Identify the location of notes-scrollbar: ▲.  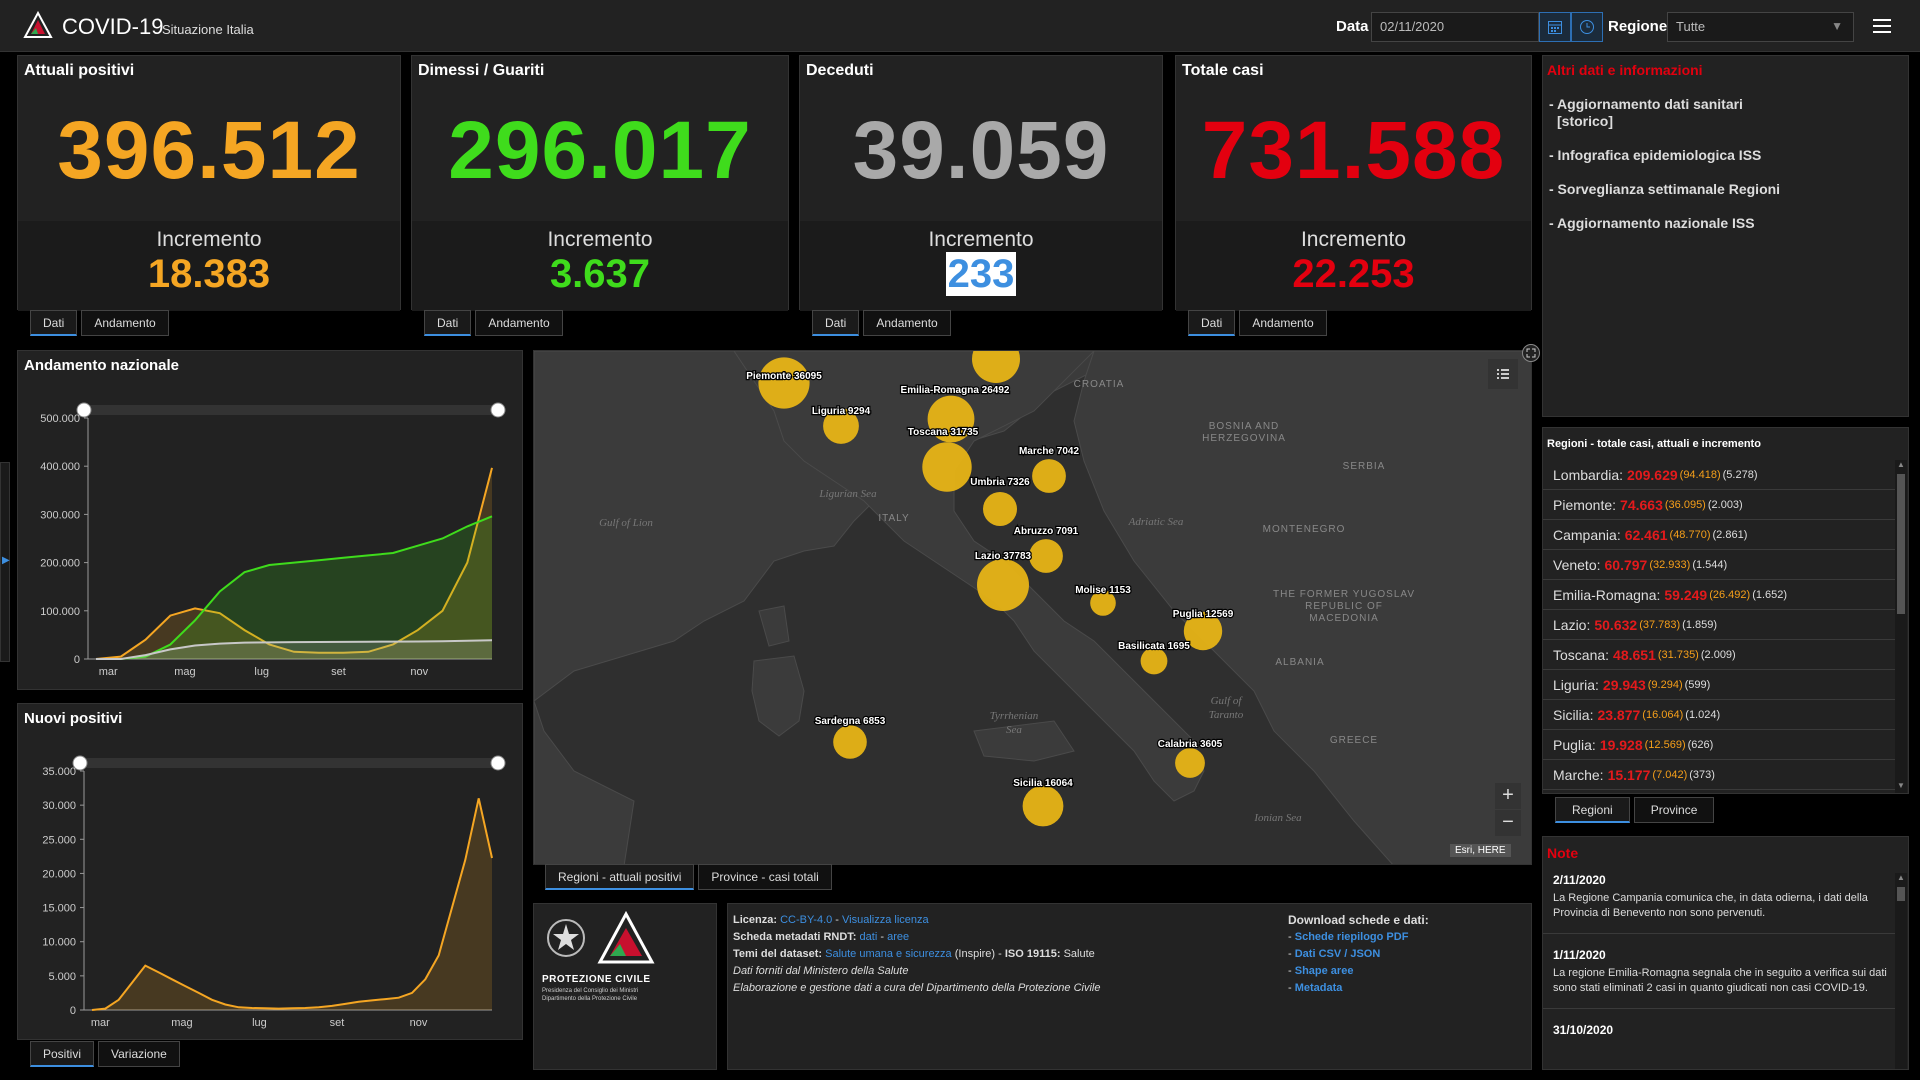
(1901, 971).